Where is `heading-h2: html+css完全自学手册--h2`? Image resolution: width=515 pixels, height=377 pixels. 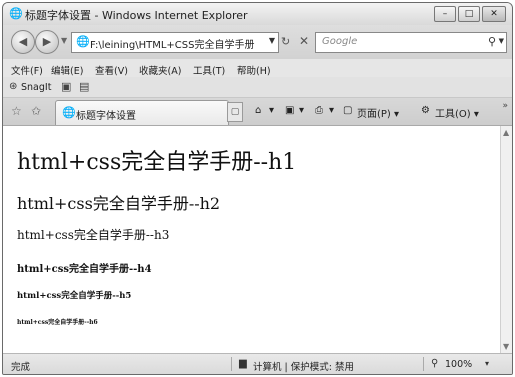 heading-h2: html+css完全自学手册--h2 is located at coordinates (119, 203).